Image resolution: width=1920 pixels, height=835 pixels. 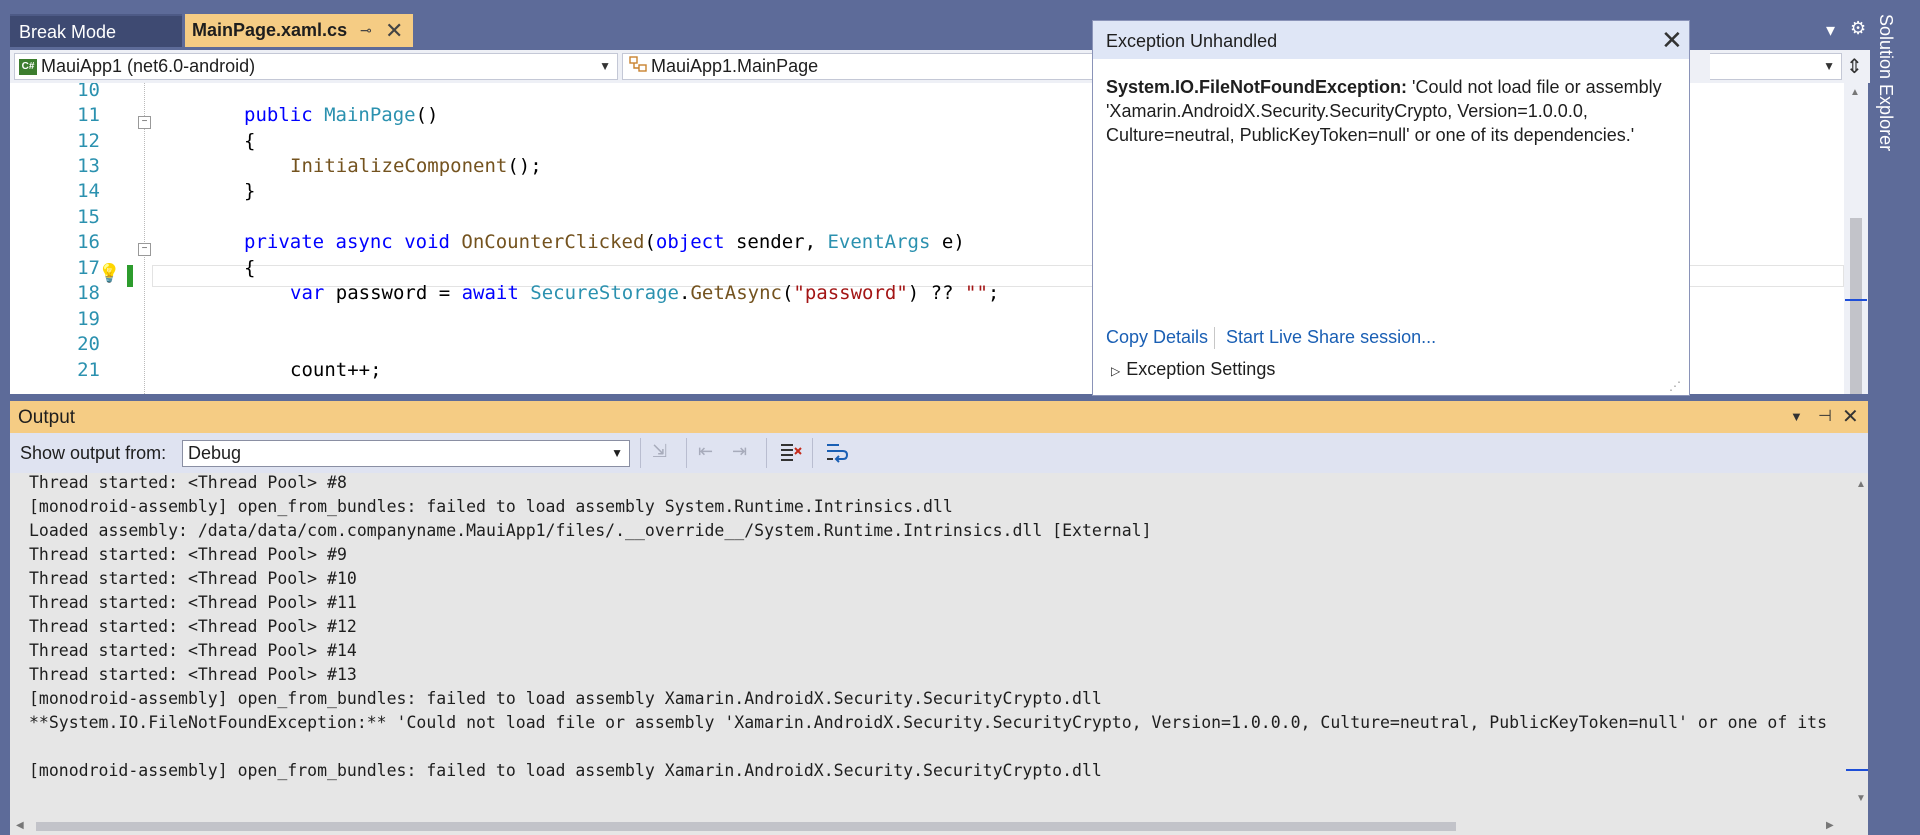 What do you see at coordinates (394, 30) in the screenshot?
I see `close-tab-icon: ✕` at bounding box center [394, 30].